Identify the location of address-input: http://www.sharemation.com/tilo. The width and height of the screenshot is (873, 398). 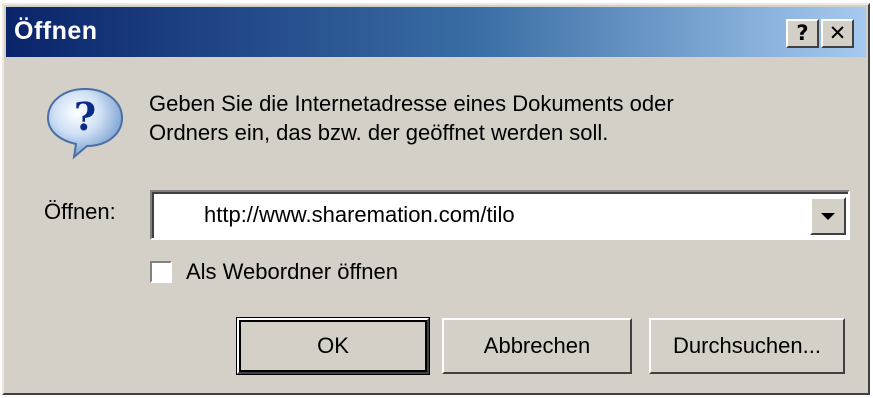
(359, 215).